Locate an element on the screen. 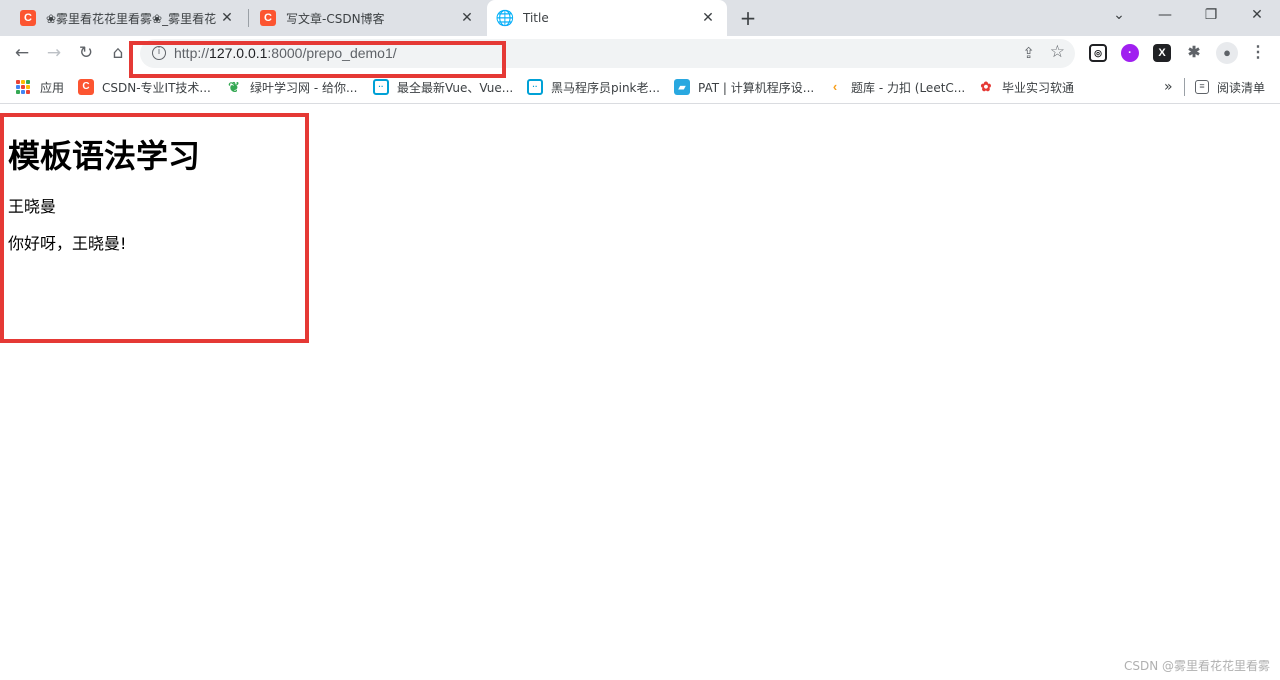 The height and width of the screenshot is (680, 1280). csdn-watermark: CSDN @雾里看花花里看雾 is located at coordinates (1196, 666).